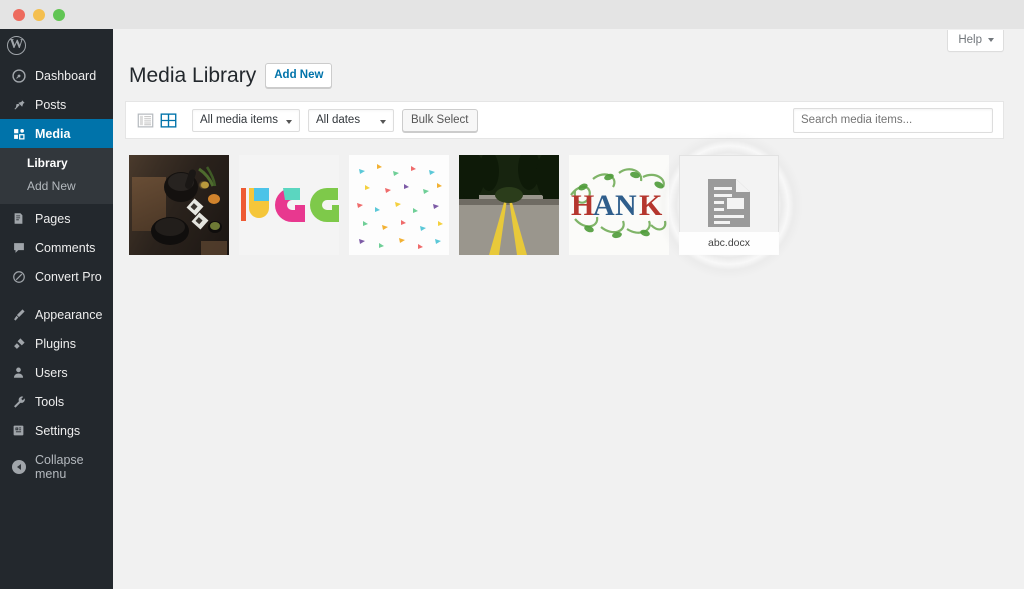  I want to click on sidebar-item-posts: Posts, so click(56, 104).